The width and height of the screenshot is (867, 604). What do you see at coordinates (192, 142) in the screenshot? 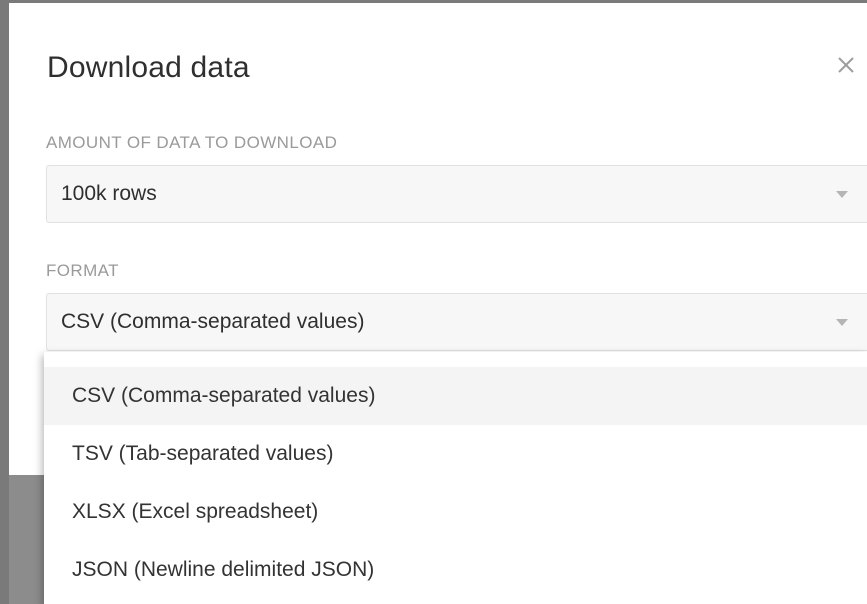
I see `amount-label: AMOUNT OF DATA TO DOWNLOAD` at bounding box center [192, 142].